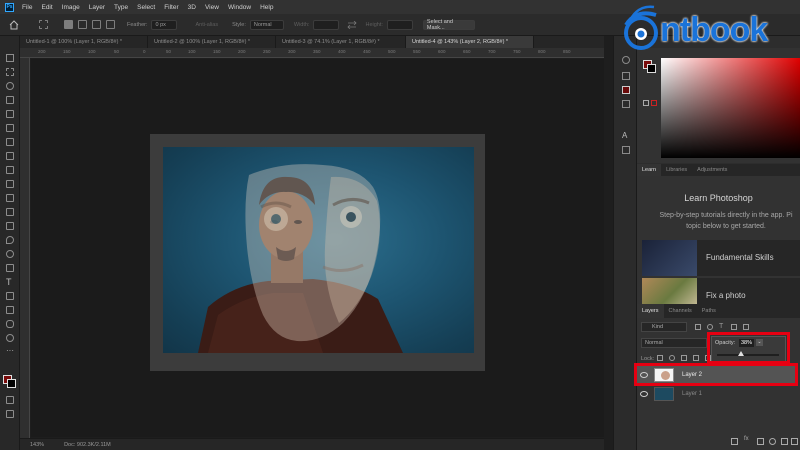 The image size is (800, 450). What do you see at coordinates (626, 90) in the screenshot?
I see `swatch-panel-icon` at bounding box center [626, 90].